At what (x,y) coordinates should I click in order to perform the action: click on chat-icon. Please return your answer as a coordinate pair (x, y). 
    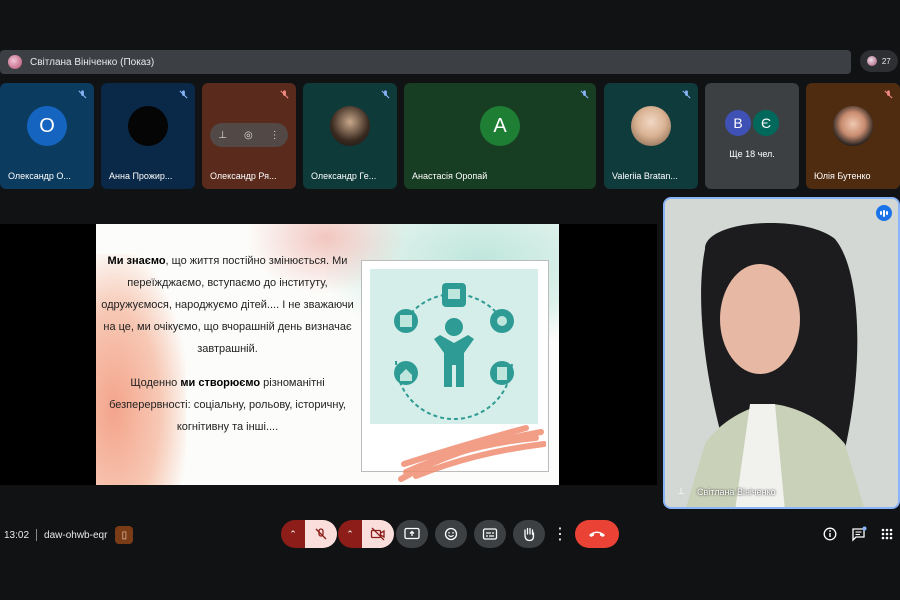
    Looking at the image, I should click on (859, 534).